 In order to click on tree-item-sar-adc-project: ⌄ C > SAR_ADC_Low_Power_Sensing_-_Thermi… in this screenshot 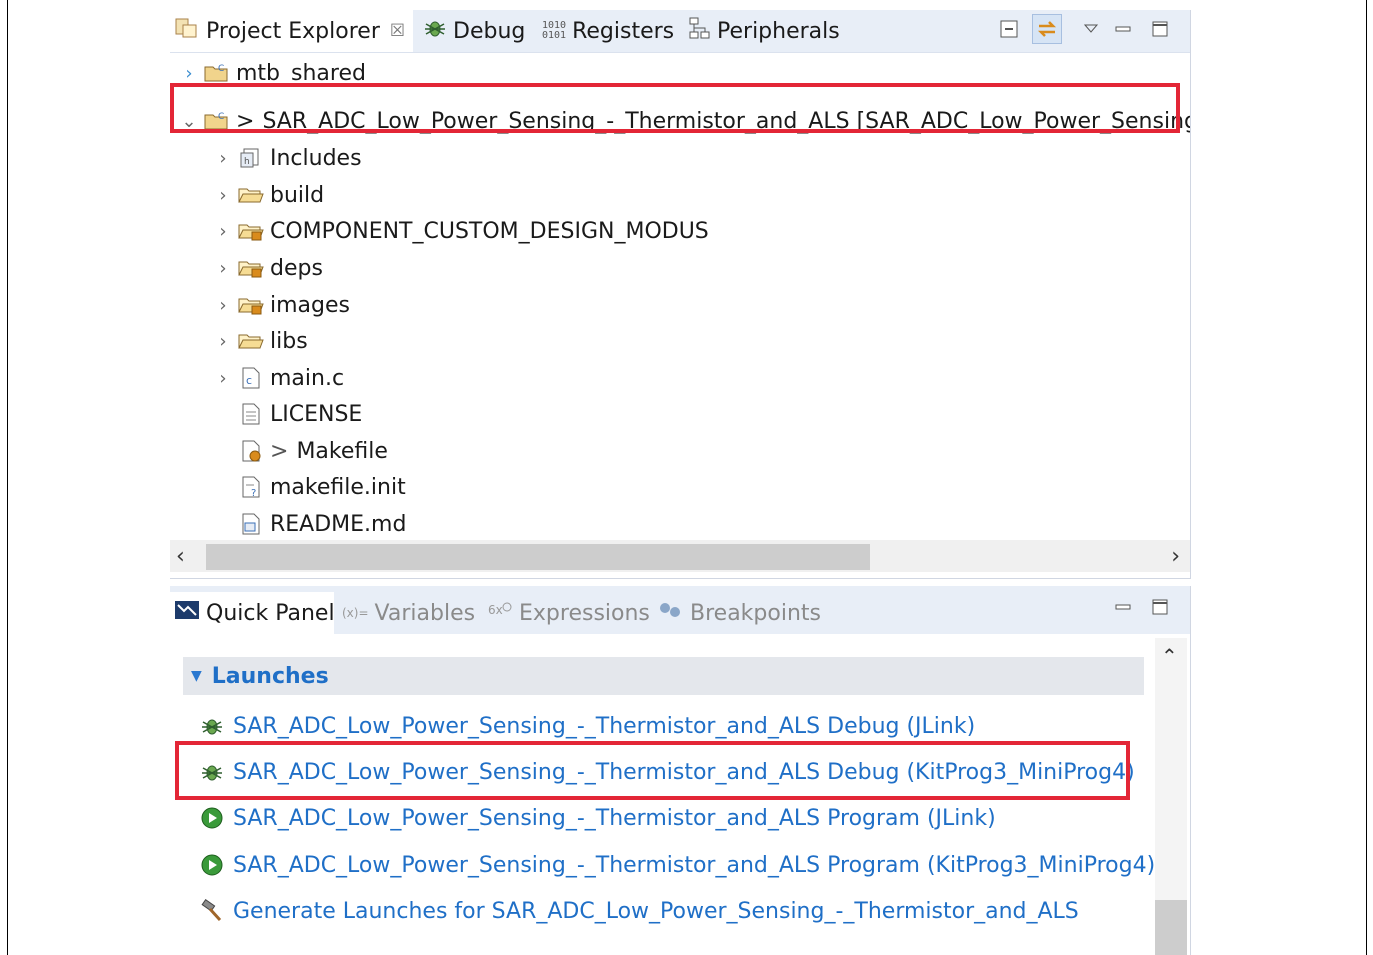, I will do `click(685, 121)`.